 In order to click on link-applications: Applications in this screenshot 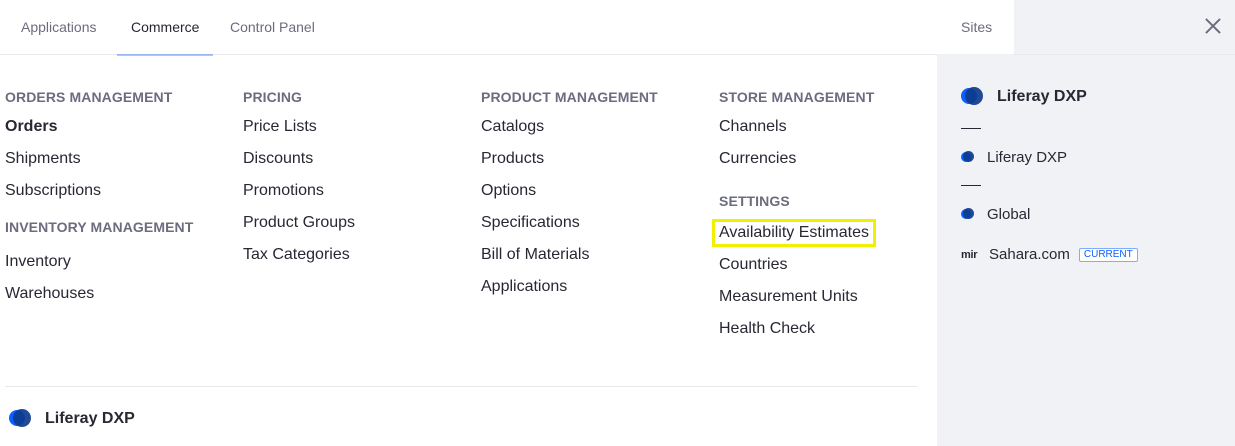, I will do `click(596, 287)`.